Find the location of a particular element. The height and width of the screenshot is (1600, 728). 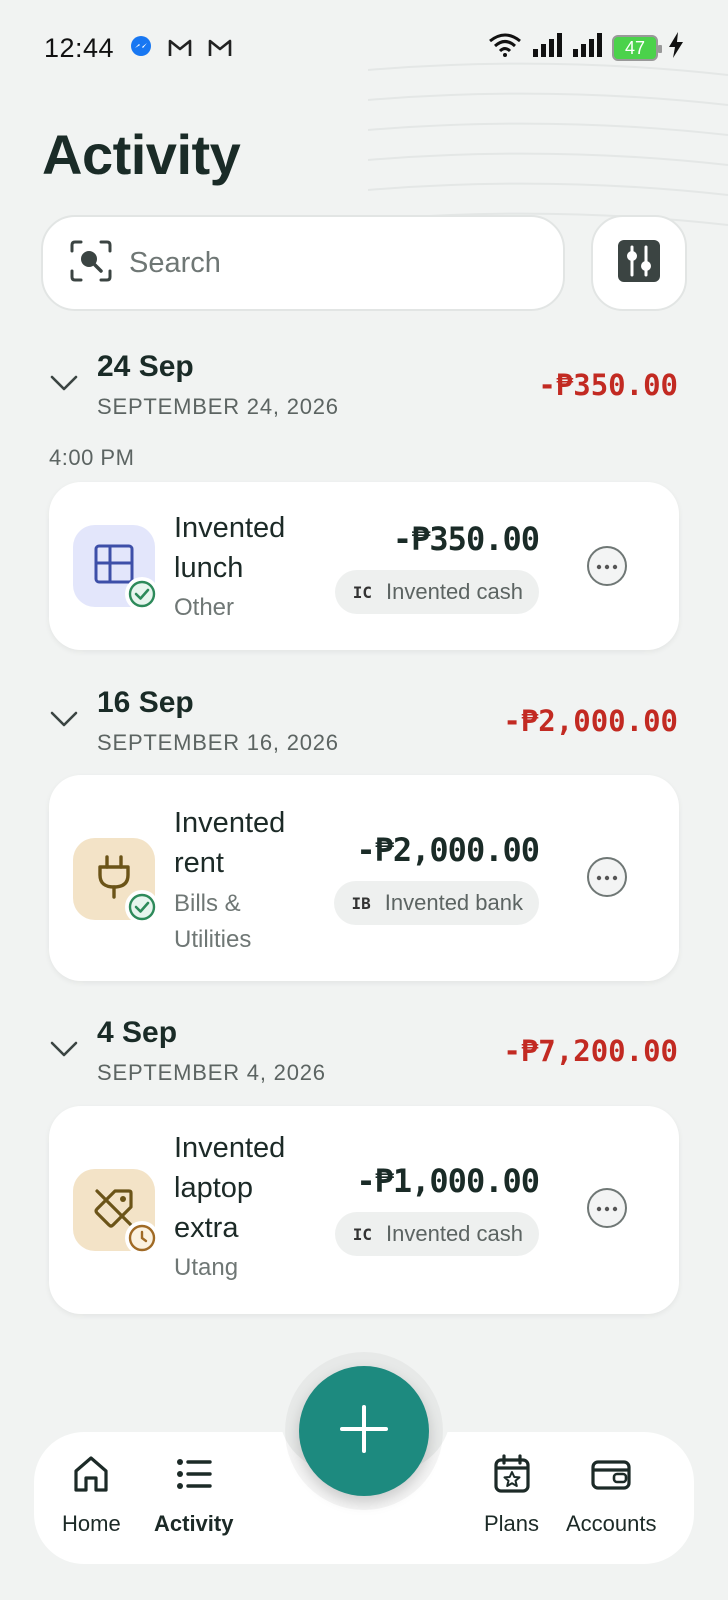

day-date: SEPTEMBER 24, 2026 is located at coordinates (218, 406).